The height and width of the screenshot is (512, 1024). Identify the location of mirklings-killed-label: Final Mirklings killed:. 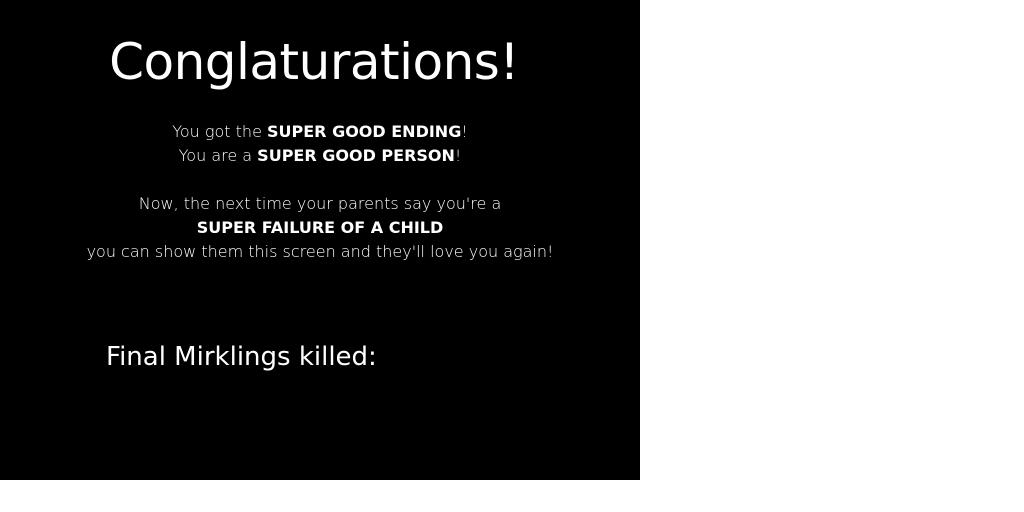
(241, 357).